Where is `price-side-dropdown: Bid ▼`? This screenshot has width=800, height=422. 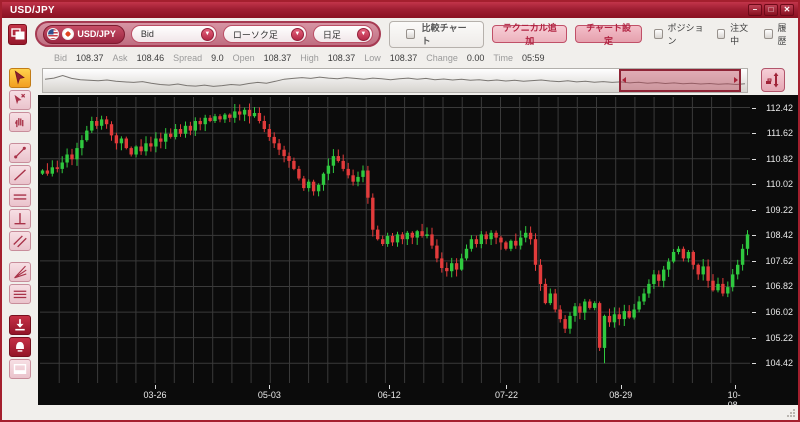 price-side-dropdown: Bid ▼ is located at coordinates (173, 34).